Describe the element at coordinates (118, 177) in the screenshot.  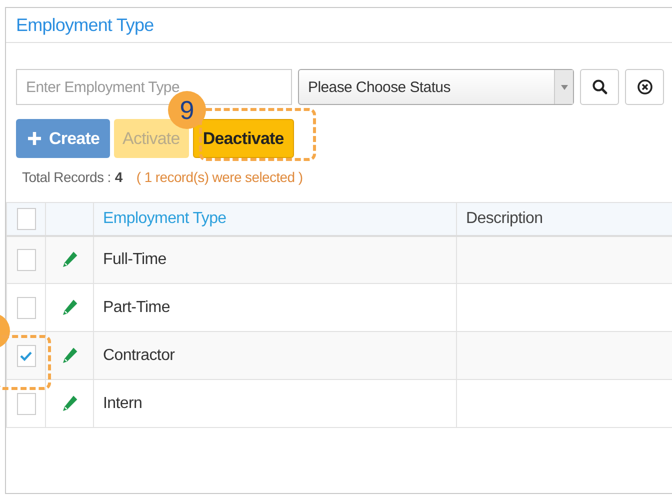
I see `total-records-count: 4` at that location.